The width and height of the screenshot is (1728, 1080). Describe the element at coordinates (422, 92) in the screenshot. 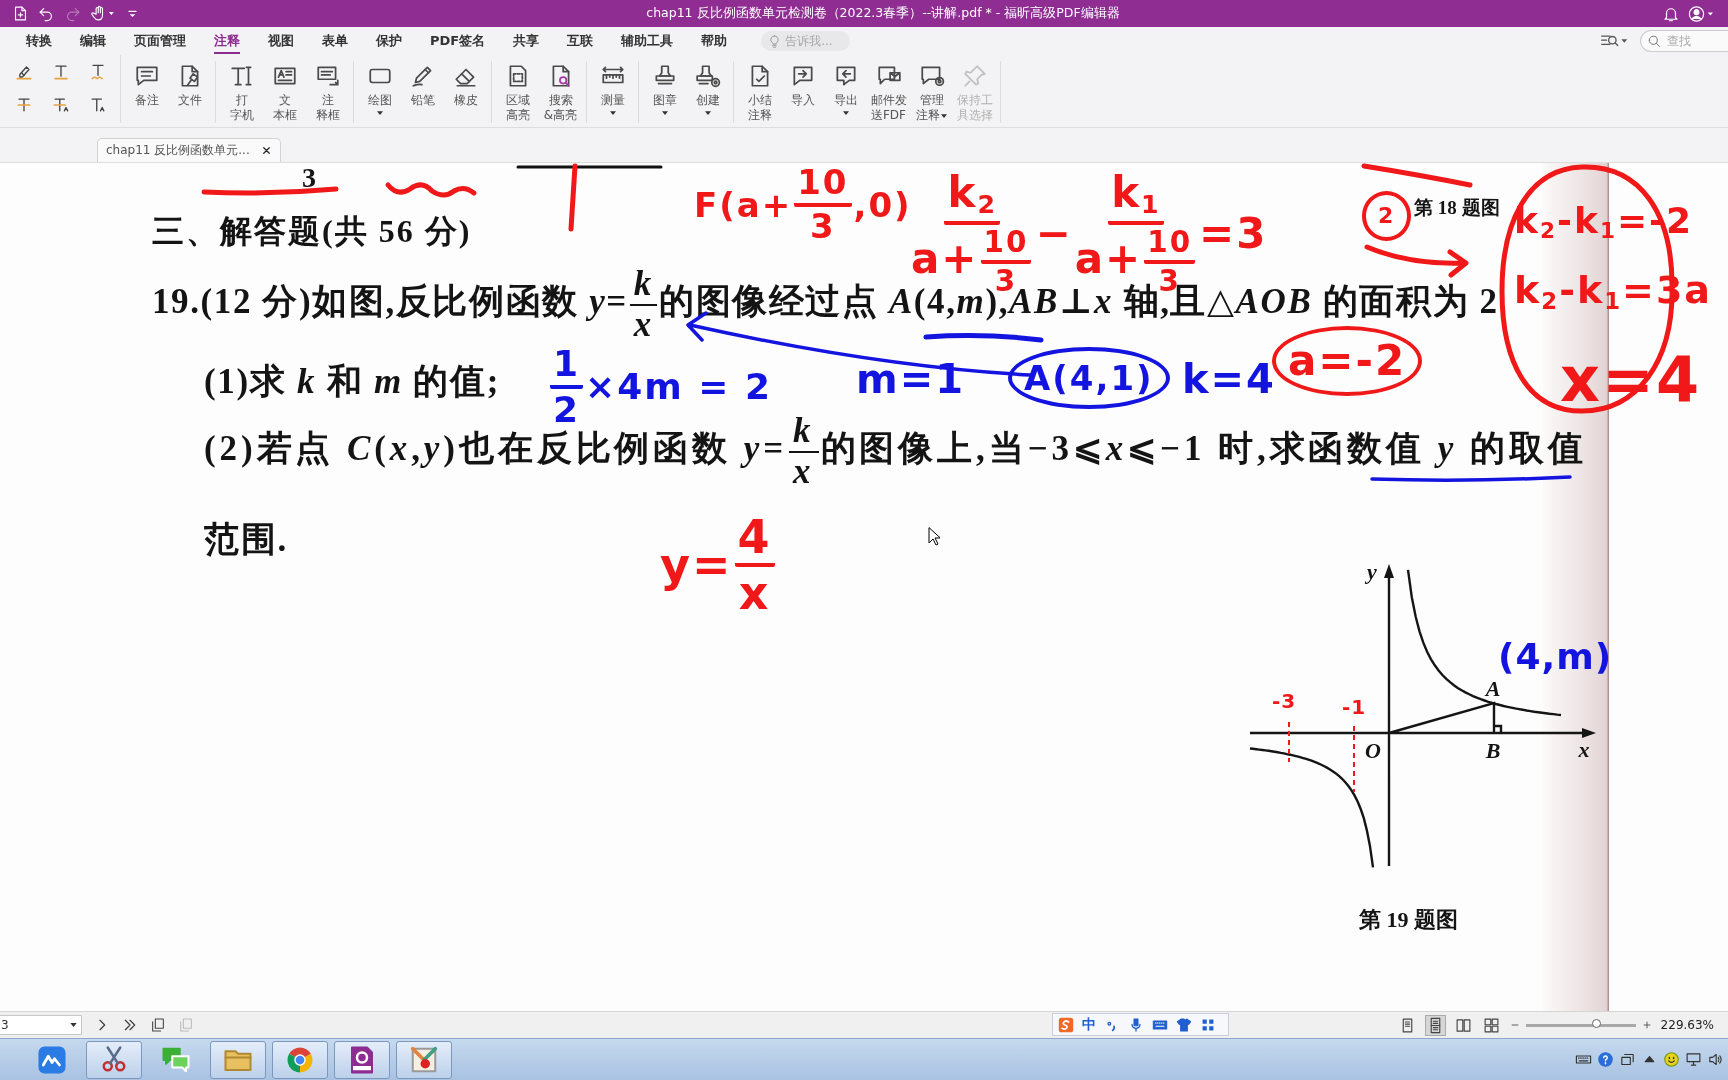

I see `pencil-button: 铅笔` at that location.